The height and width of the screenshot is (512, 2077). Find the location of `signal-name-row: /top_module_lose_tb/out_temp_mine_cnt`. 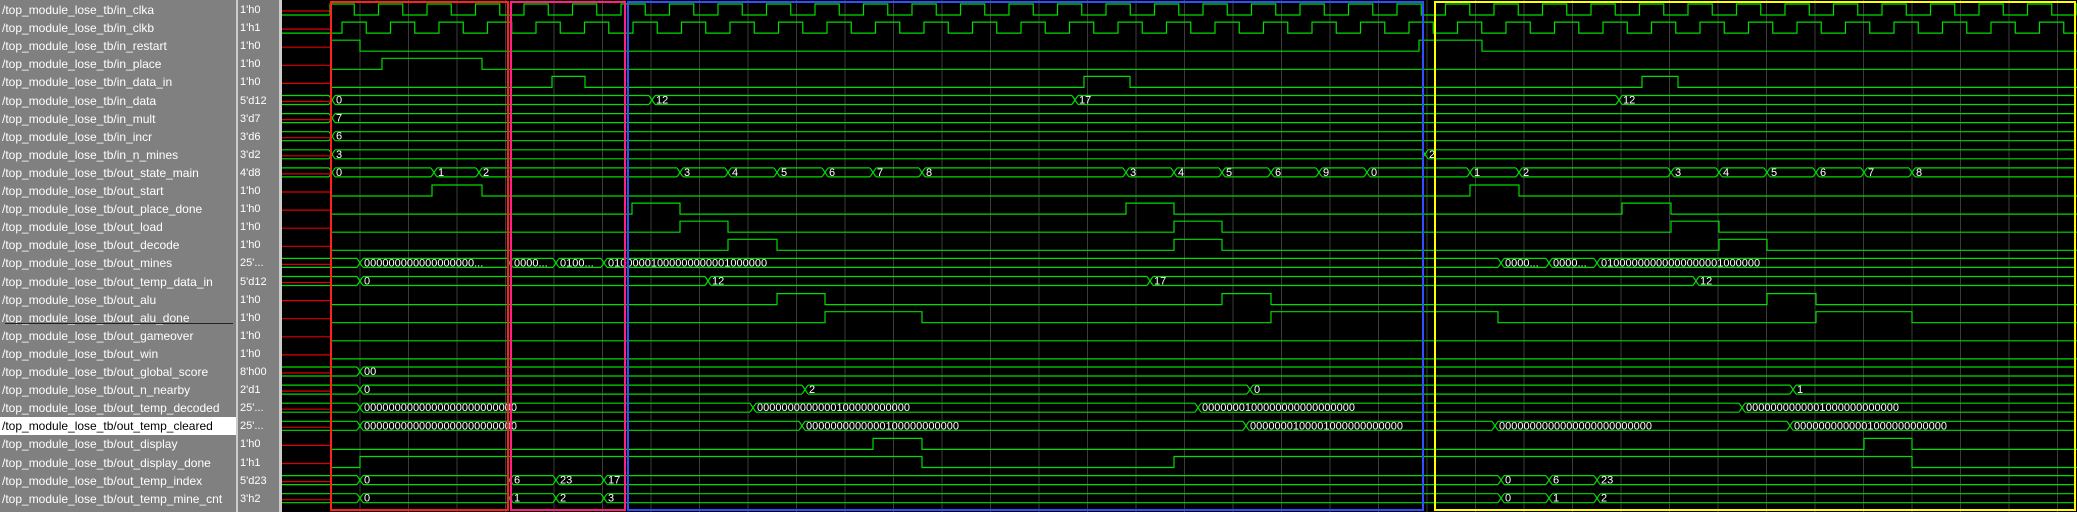

signal-name-row: /top_module_lose_tb/out_temp_mine_cnt is located at coordinates (118, 499).